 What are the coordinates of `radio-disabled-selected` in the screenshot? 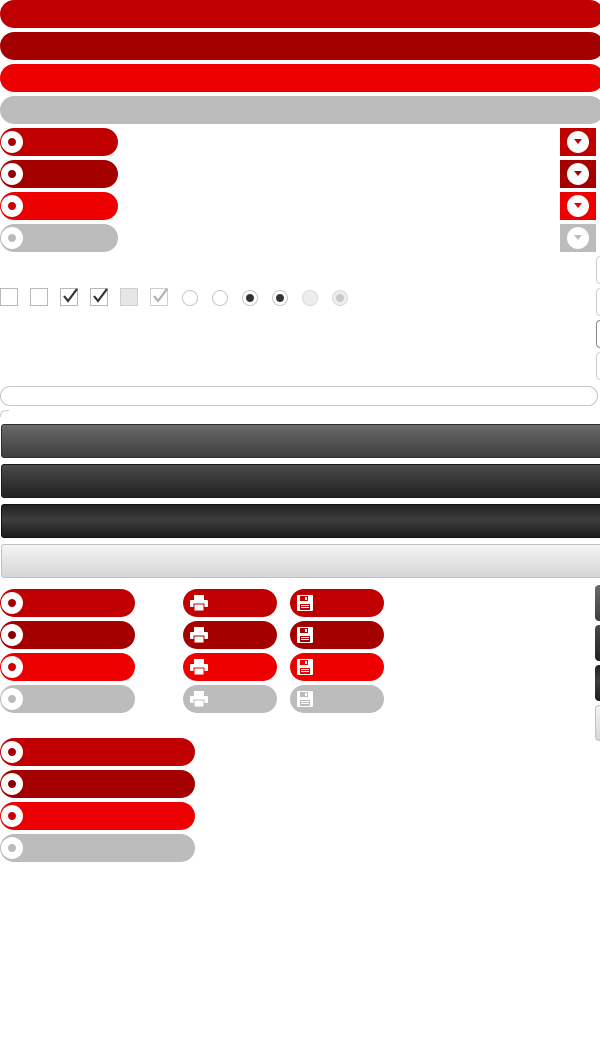 It's located at (340, 298).